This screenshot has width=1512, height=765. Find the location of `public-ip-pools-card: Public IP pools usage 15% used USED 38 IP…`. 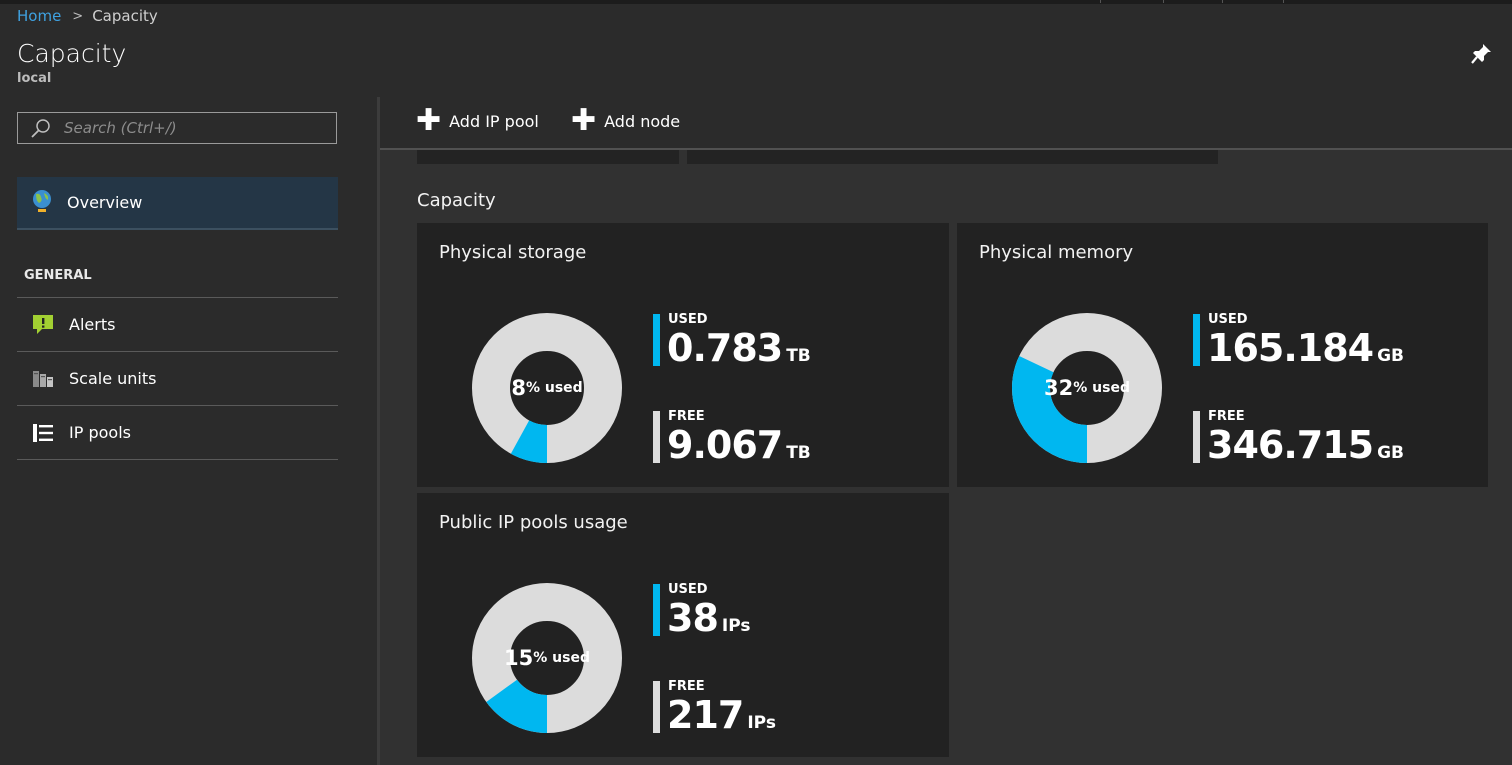

public-ip-pools-card: Public IP pools usage 15% used USED 38 IP… is located at coordinates (683, 625).